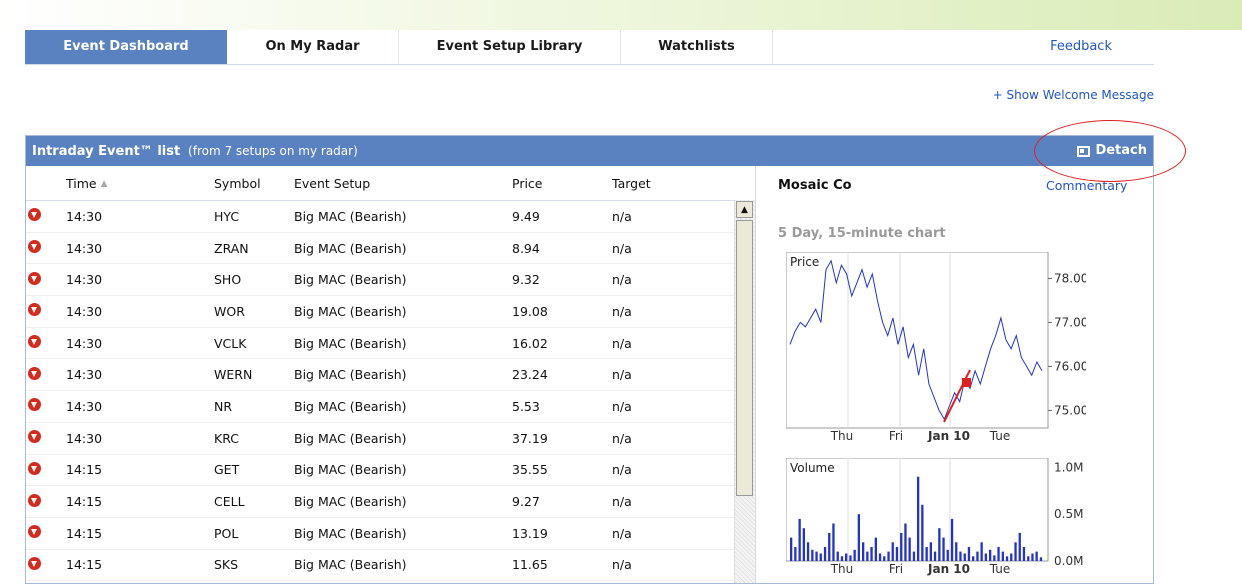 This screenshot has width=1242, height=584. I want to click on feedback-link: Feedback, so click(963, 47).